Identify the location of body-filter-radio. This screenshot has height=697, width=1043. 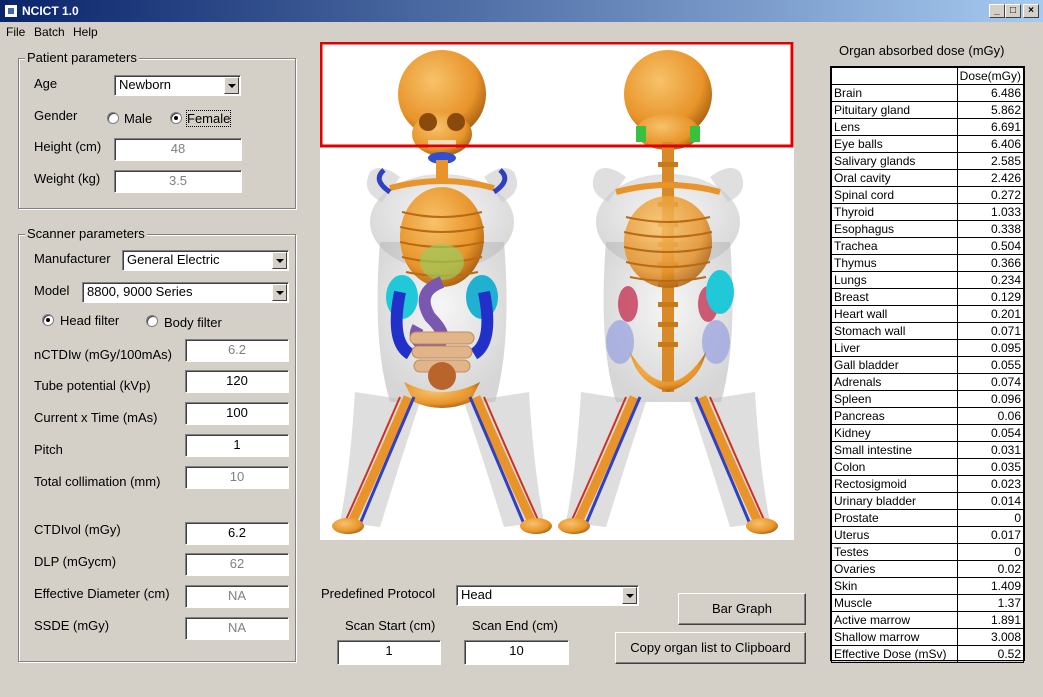
(152, 321).